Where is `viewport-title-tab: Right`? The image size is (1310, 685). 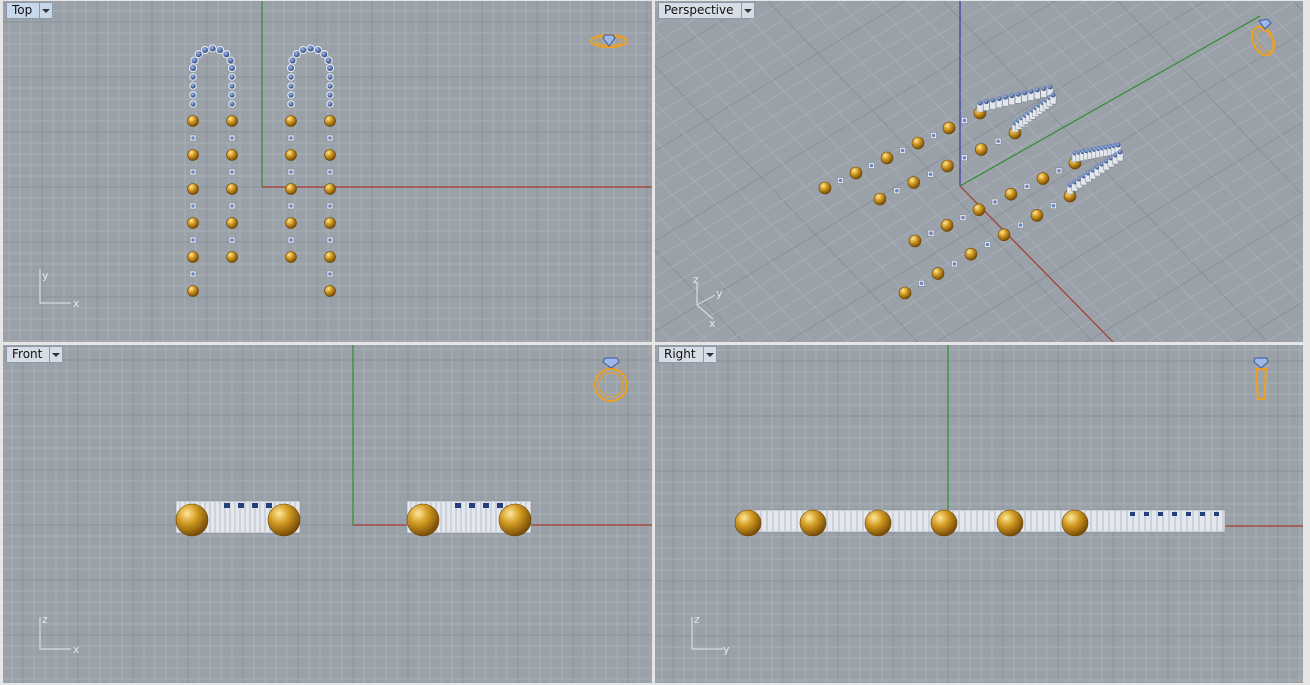
viewport-title-tab: Right is located at coordinates (687, 354).